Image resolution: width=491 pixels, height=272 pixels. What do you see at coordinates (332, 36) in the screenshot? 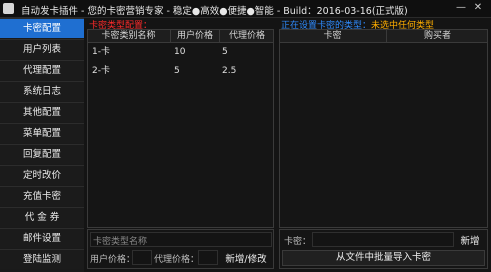
I see `column-header-card: 卡密` at bounding box center [332, 36].